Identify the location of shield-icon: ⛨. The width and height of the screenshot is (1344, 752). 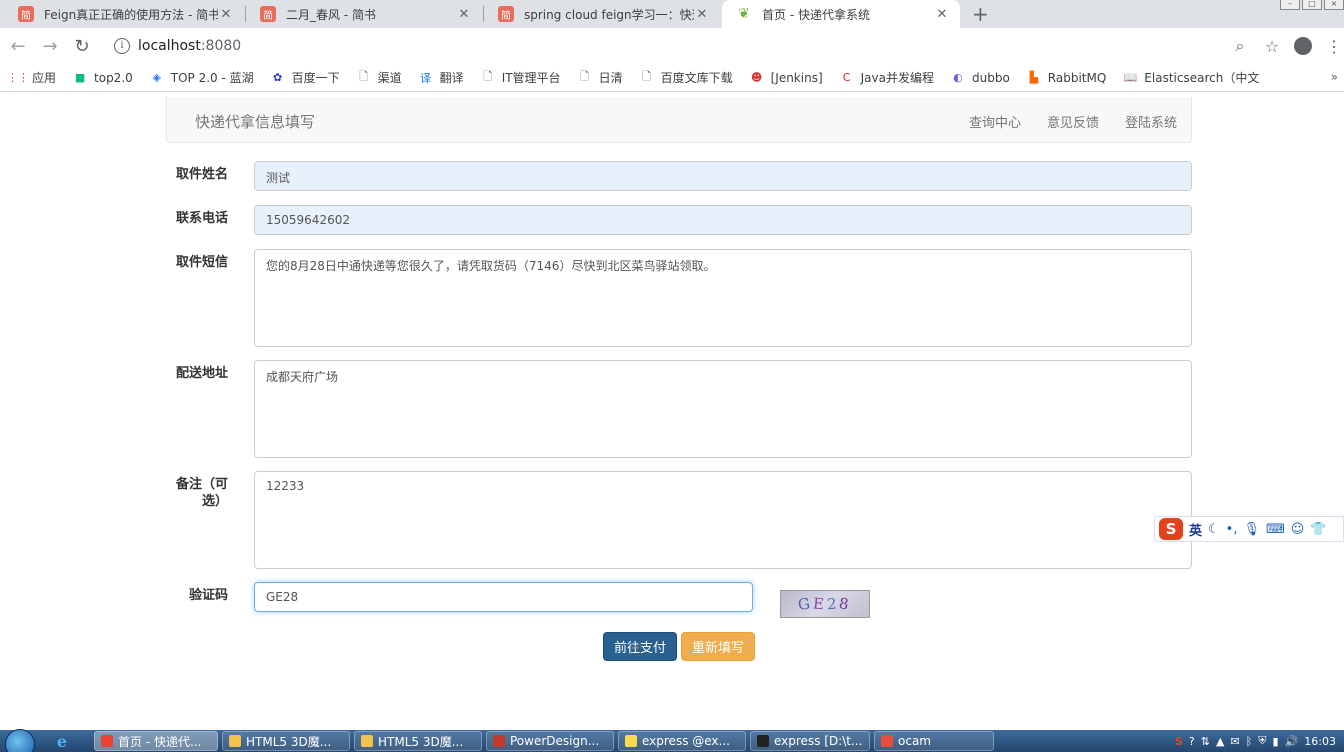
(1262, 741).